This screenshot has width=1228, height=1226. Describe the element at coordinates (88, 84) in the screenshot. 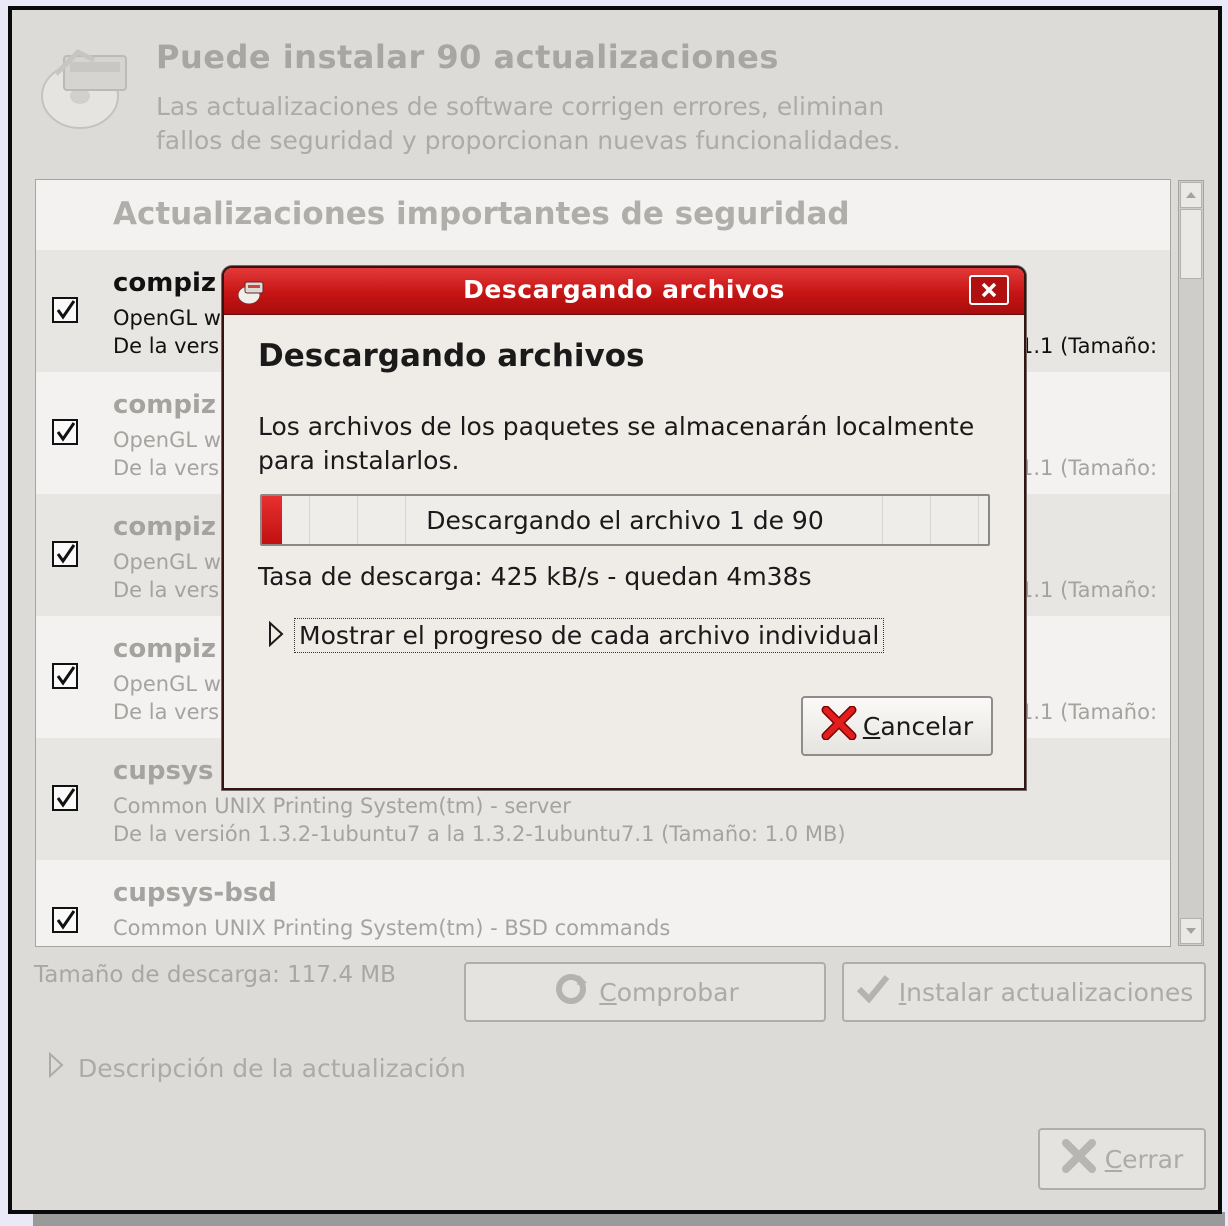

I see `updates-icon` at that location.